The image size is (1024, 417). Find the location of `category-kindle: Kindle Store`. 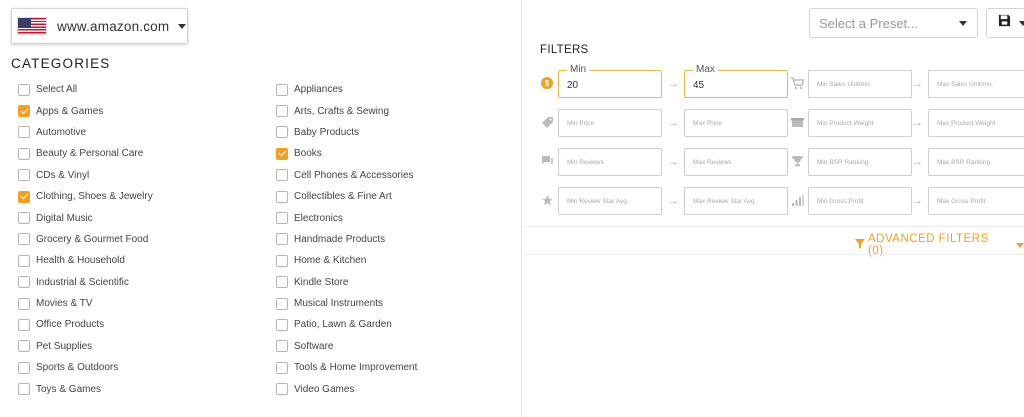

category-kindle: Kindle Store is located at coordinates (346, 282).